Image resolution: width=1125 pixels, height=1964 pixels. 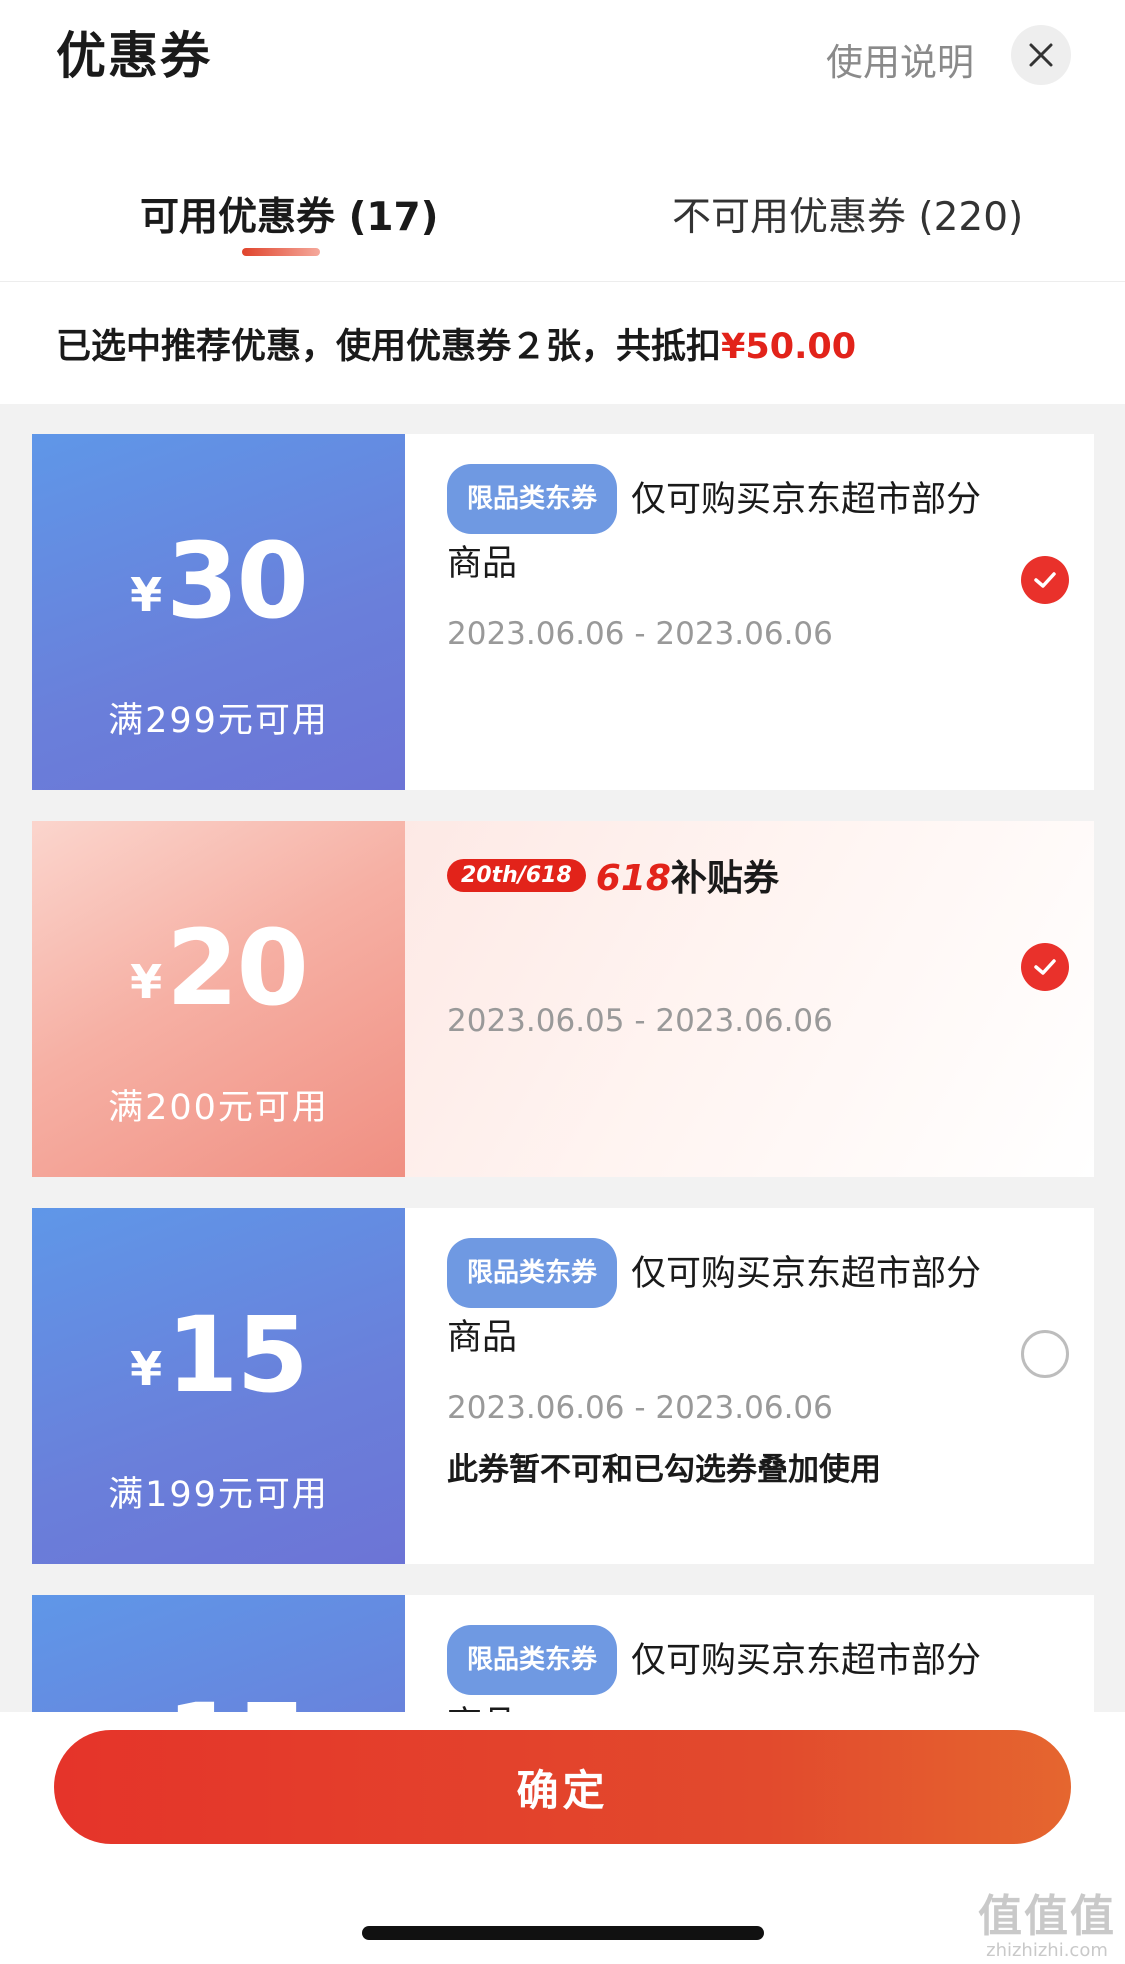 What do you see at coordinates (640, 1021) in the screenshot?
I see `coupon-date-range: 2023.06.05 - 2023.06.06` at bounding box center [640, 1021].